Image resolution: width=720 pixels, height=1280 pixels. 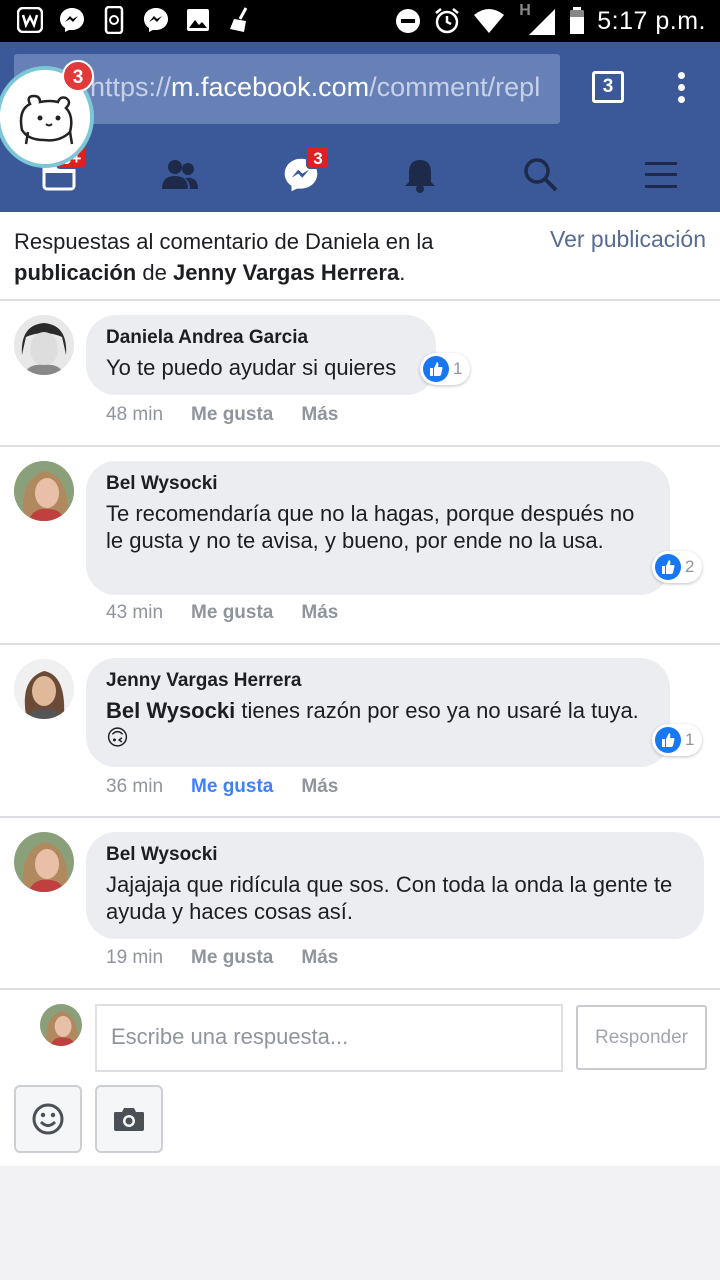 I want to click on camera-icon, so click(x=129, y=1119).